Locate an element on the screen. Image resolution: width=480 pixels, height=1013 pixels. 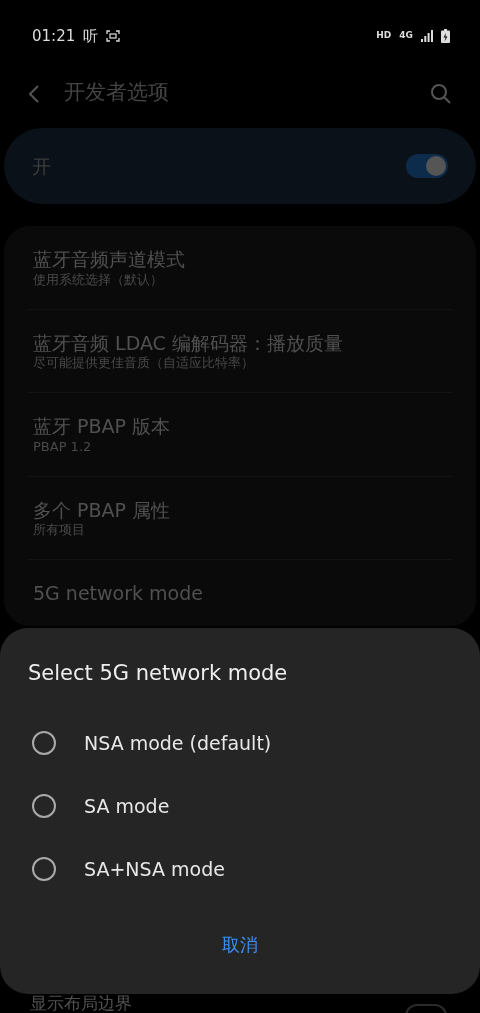
setting-summary: 尽可能提供更佳音质（自适应比特率） is located at coordinates (144, 364).